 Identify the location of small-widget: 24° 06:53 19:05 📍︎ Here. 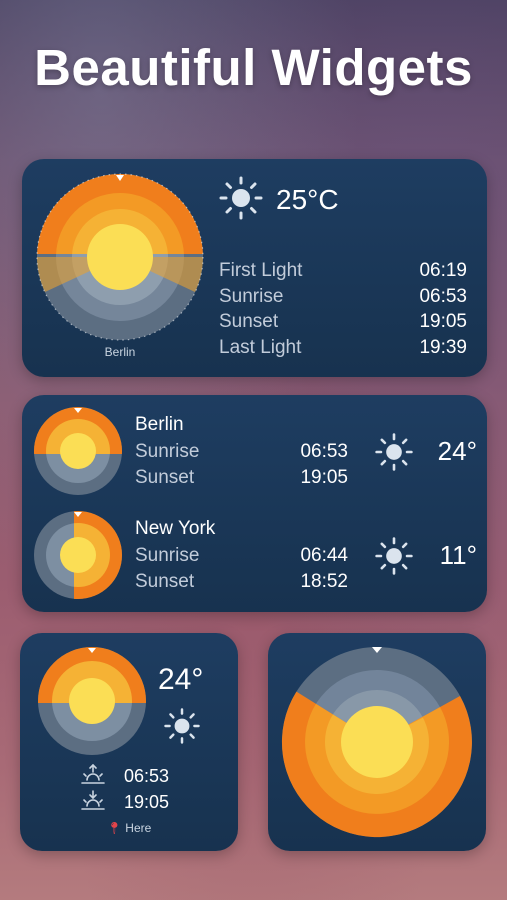
(129, 742).